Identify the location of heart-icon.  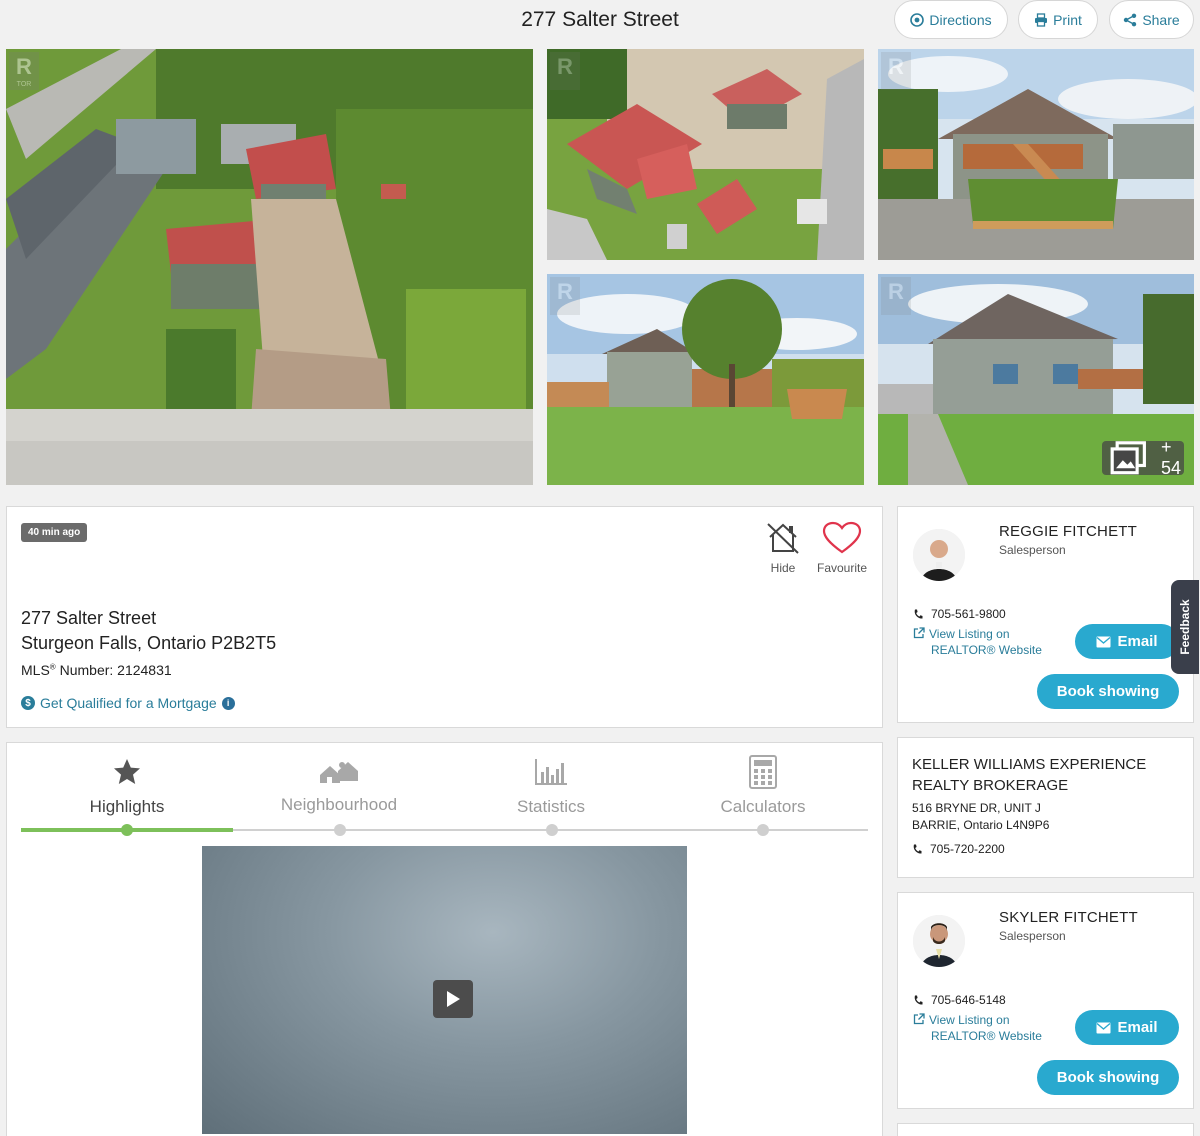
(842, 537).